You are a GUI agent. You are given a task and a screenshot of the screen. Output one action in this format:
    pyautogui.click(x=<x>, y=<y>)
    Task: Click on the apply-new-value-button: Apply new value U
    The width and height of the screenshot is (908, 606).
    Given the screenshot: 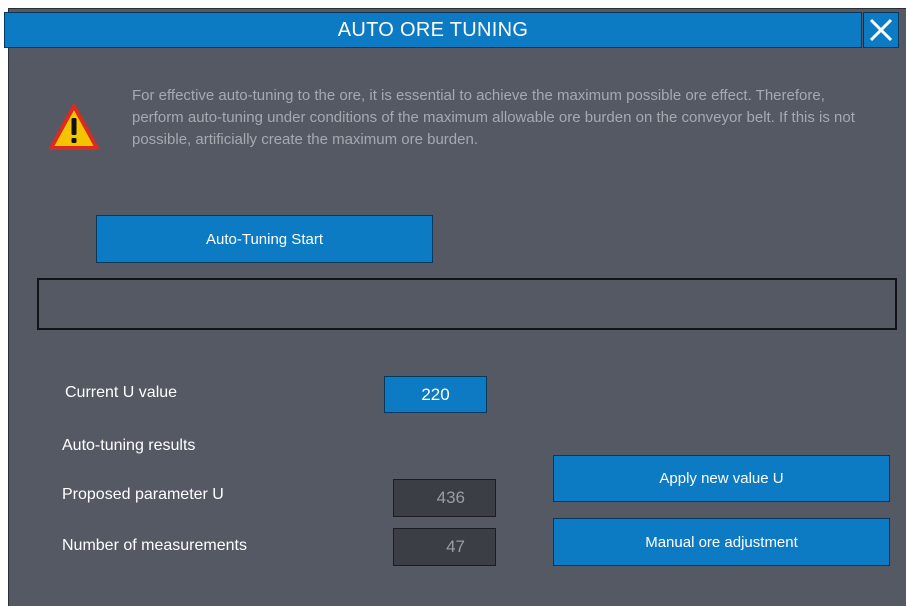 What is the action you would take?
    pyautogui.click(x=721, y=478)
    